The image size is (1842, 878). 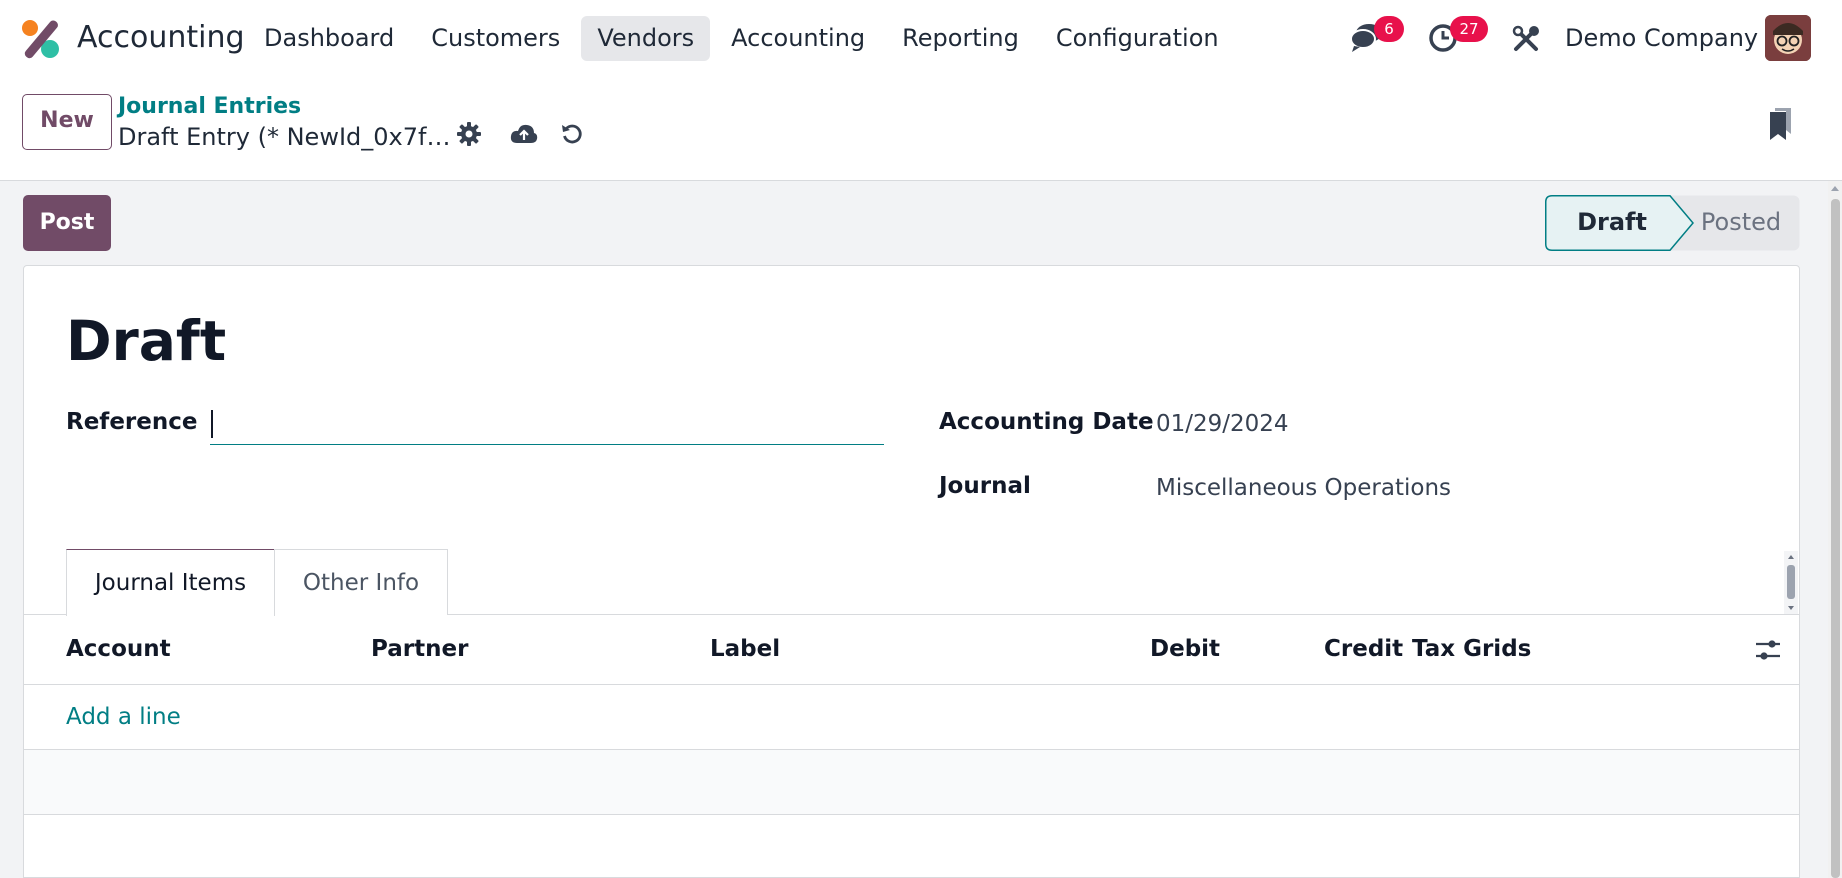 What do you see at coordinates (572, 134) in the screenshot?
I see `discard-icon` at bounding box center [572, 134].